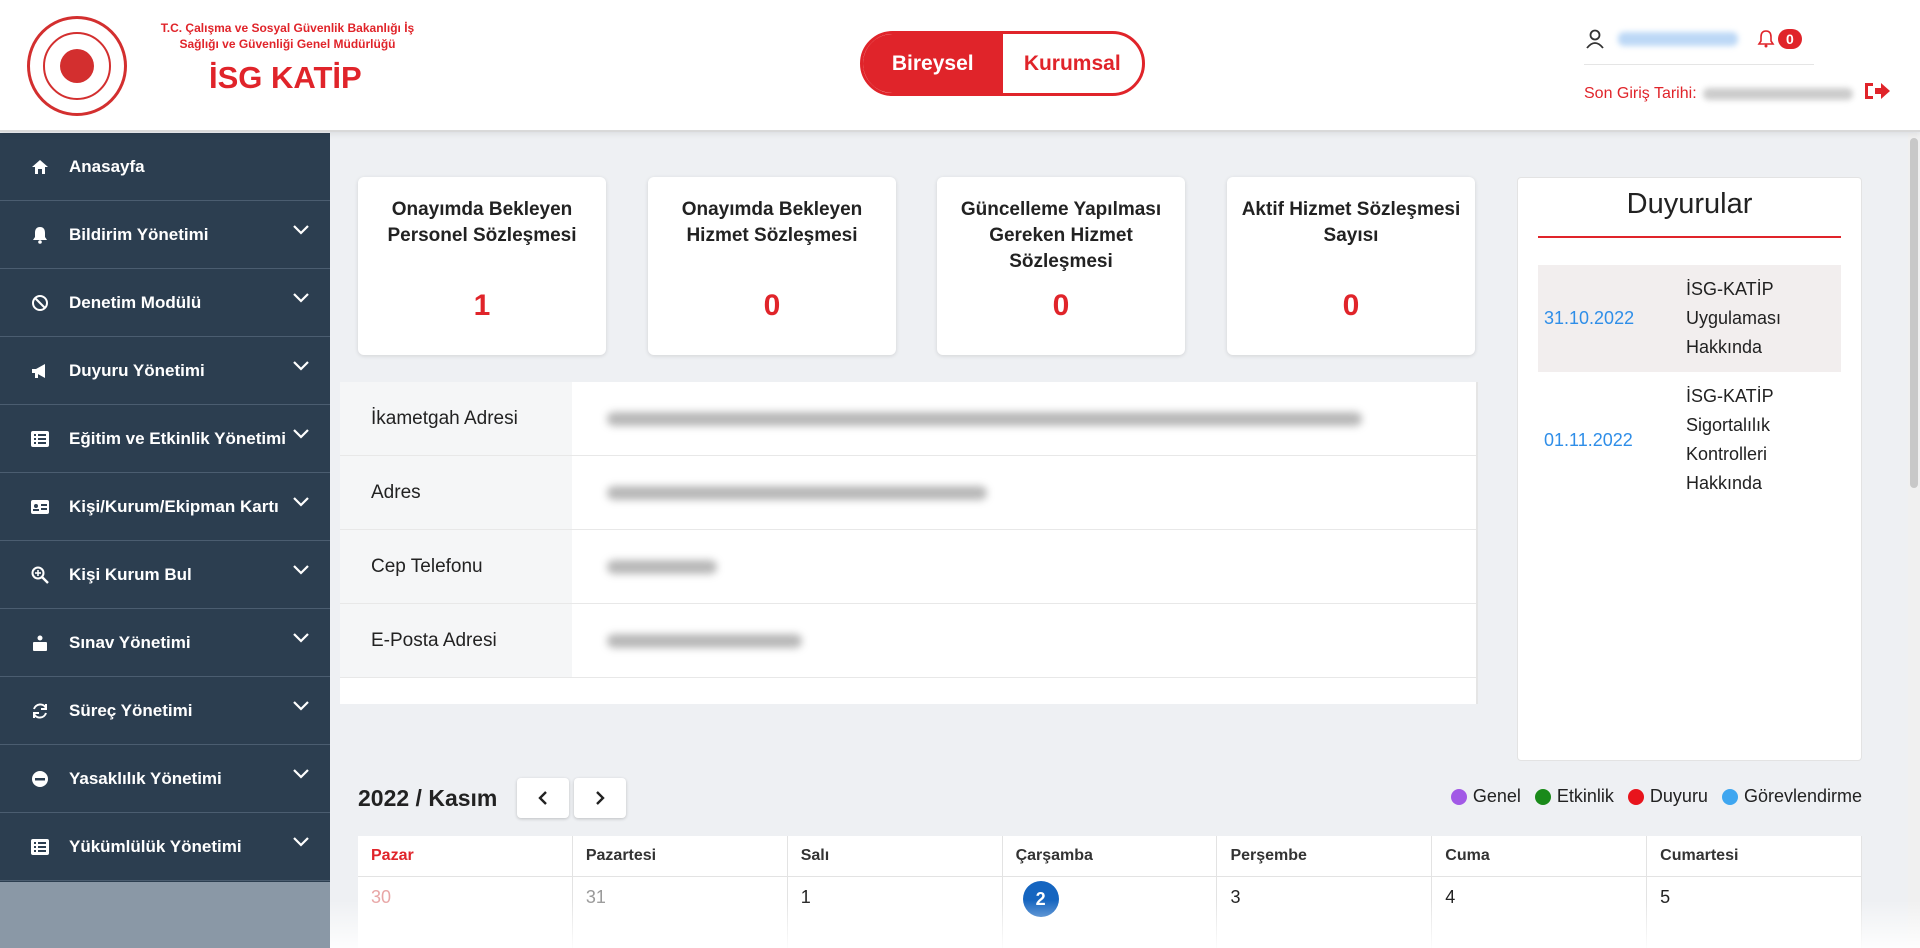  Describe the element at coordinates (1351, 266) in the screenshot. I see `stat-card-aktif: Aktif Hizmet Sözleşmesi Sayısı 0` at that location.